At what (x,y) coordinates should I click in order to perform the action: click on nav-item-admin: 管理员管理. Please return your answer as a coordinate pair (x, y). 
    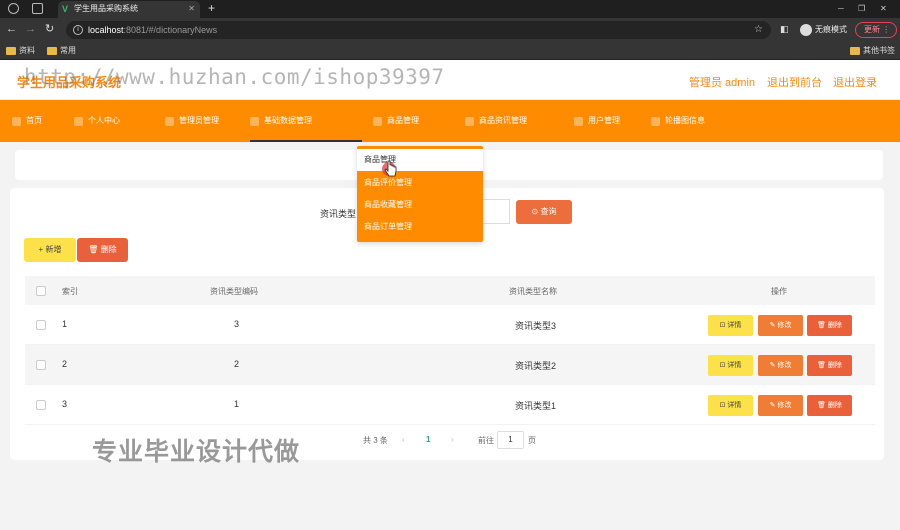
    Looking at the image, I should click on (192, 121).